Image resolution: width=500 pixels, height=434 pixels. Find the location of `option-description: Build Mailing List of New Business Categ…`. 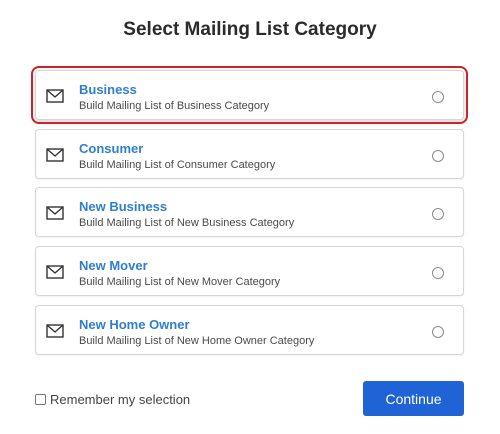

option-description: Build Mailing List of New Business Categ… is located at coordinates (187, 223).